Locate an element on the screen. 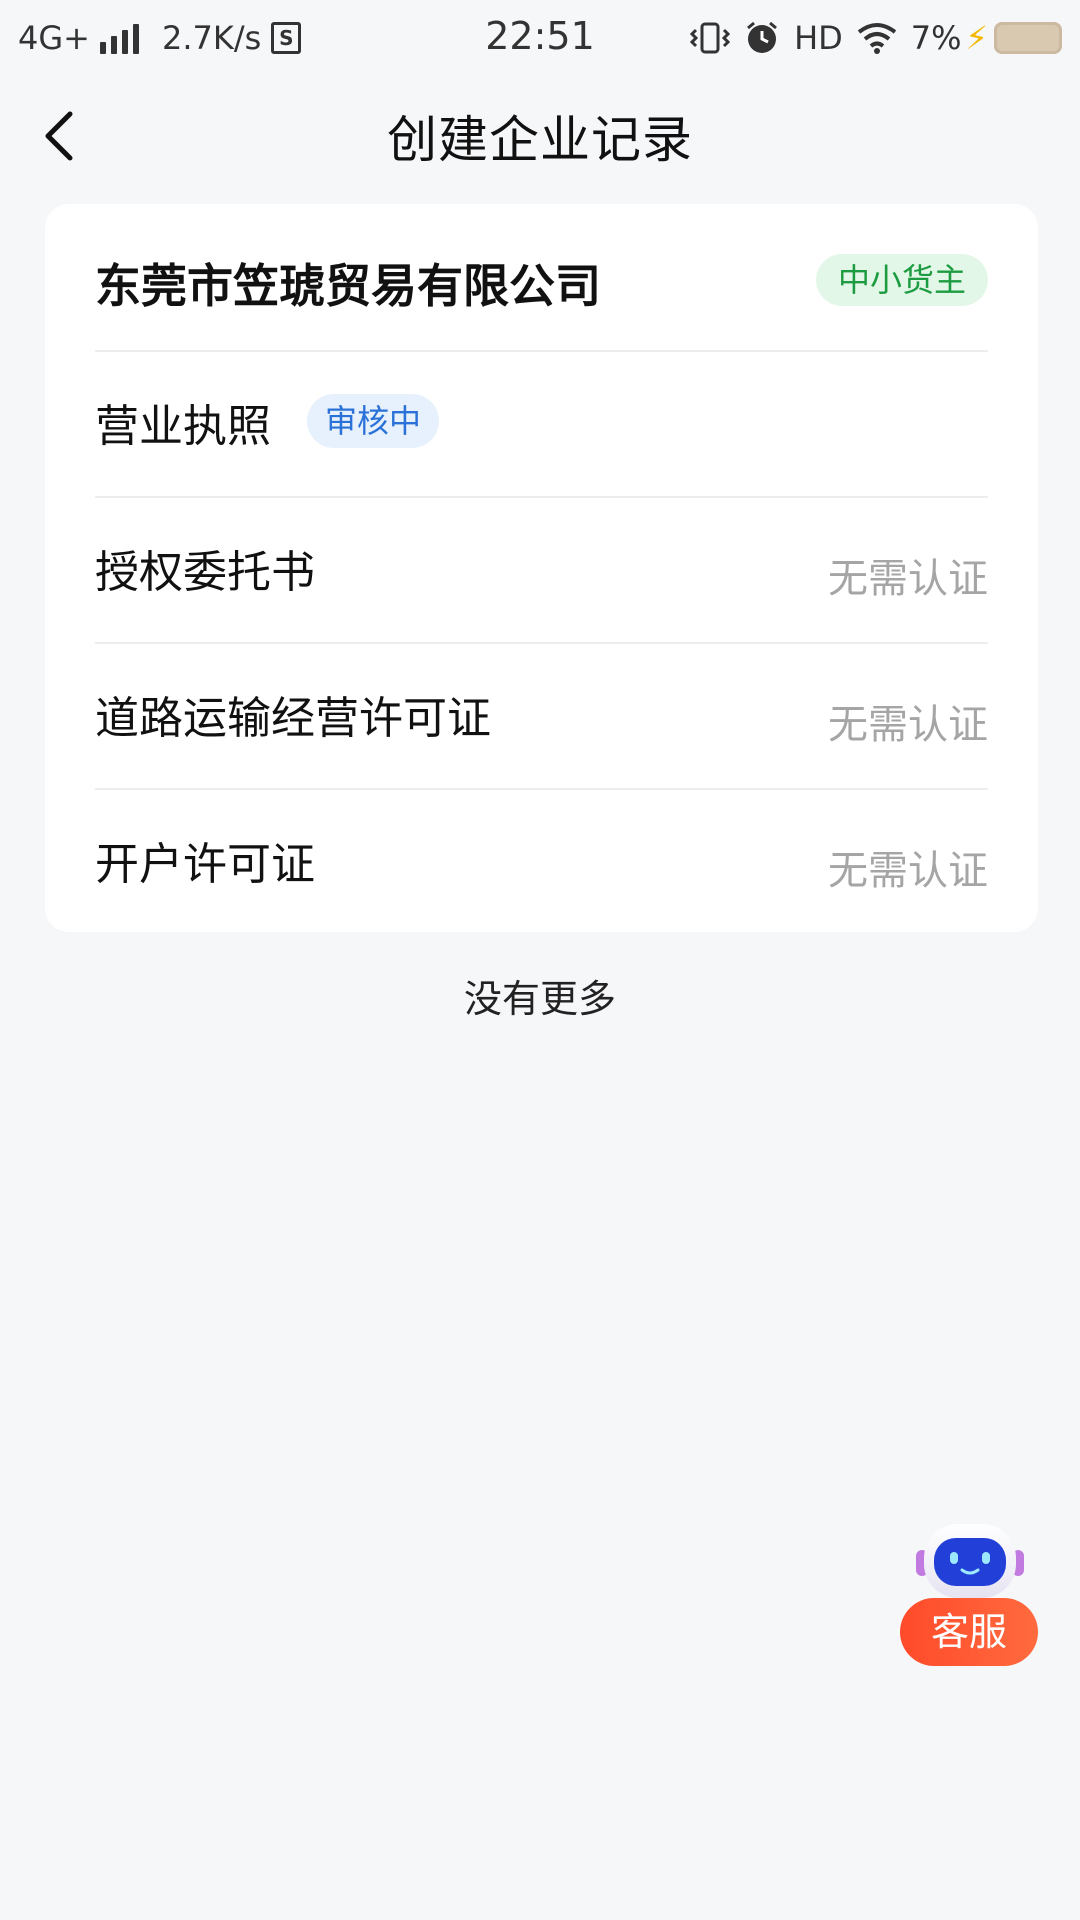 This screenshot has width=1080, height=1920. record-row-transport-license: 道路运输经营许可证 无需认证 is located at coordinates (541, 716).